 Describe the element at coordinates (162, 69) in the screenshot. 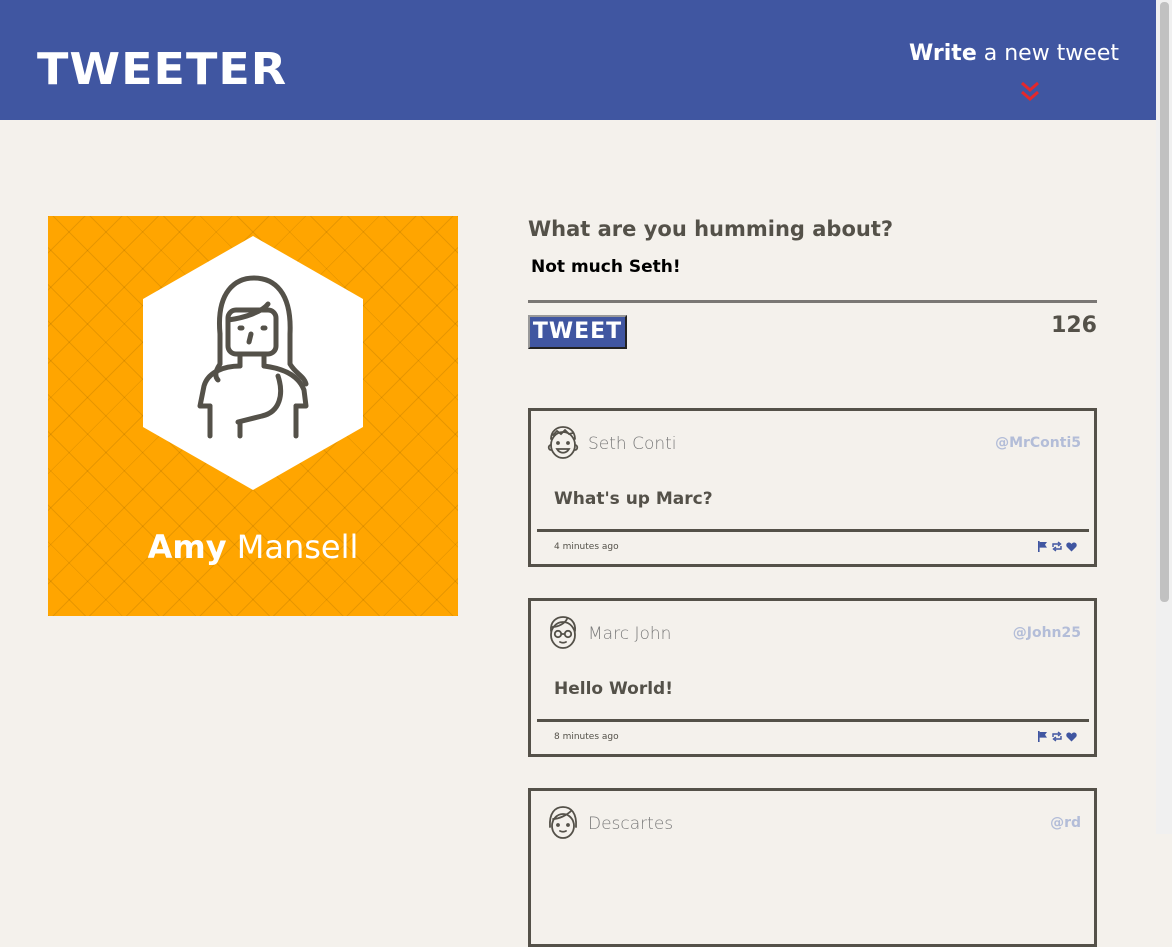

I see `logo: TWEETER` at that location.